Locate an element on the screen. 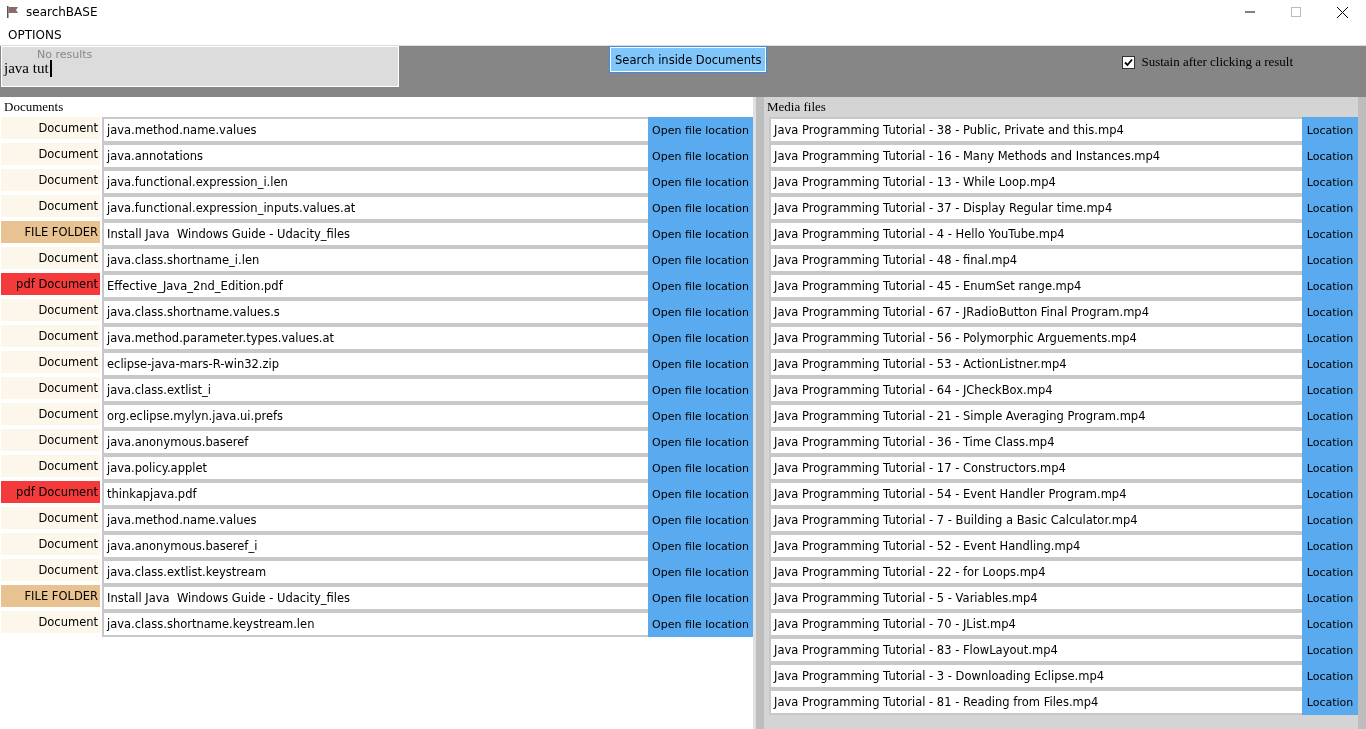  window-title: searchBASE is located at coordinates (62, 12).